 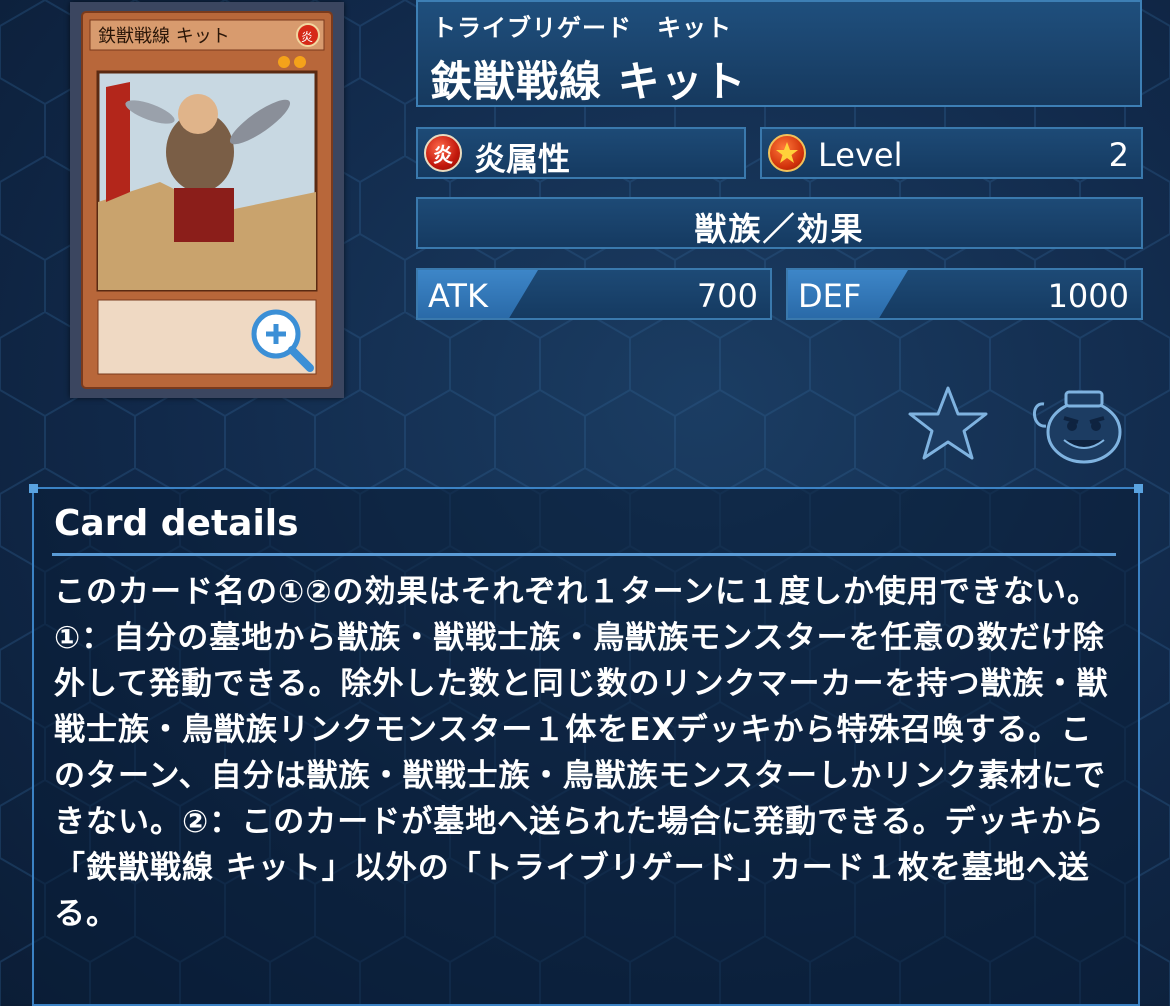 What do you see at coordinates (584, 554) in the screenshot?
I see `details-divider` at bounding box center [584, 554].